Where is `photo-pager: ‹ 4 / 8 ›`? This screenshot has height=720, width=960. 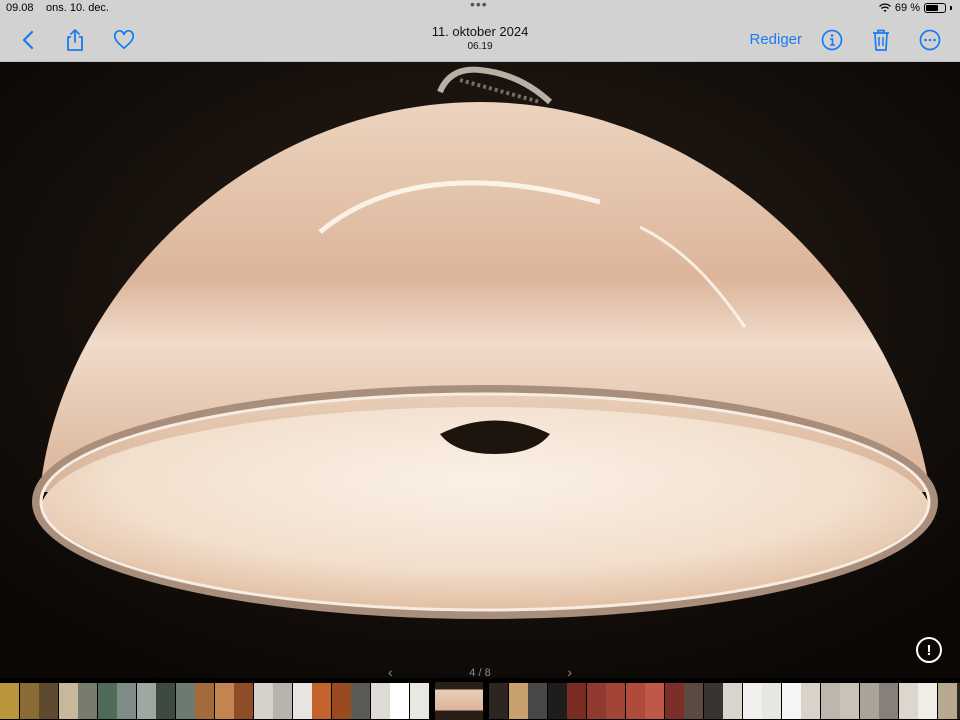
photo-pager: ‹ 4 / 8 › is located at coordinates (480, 672).